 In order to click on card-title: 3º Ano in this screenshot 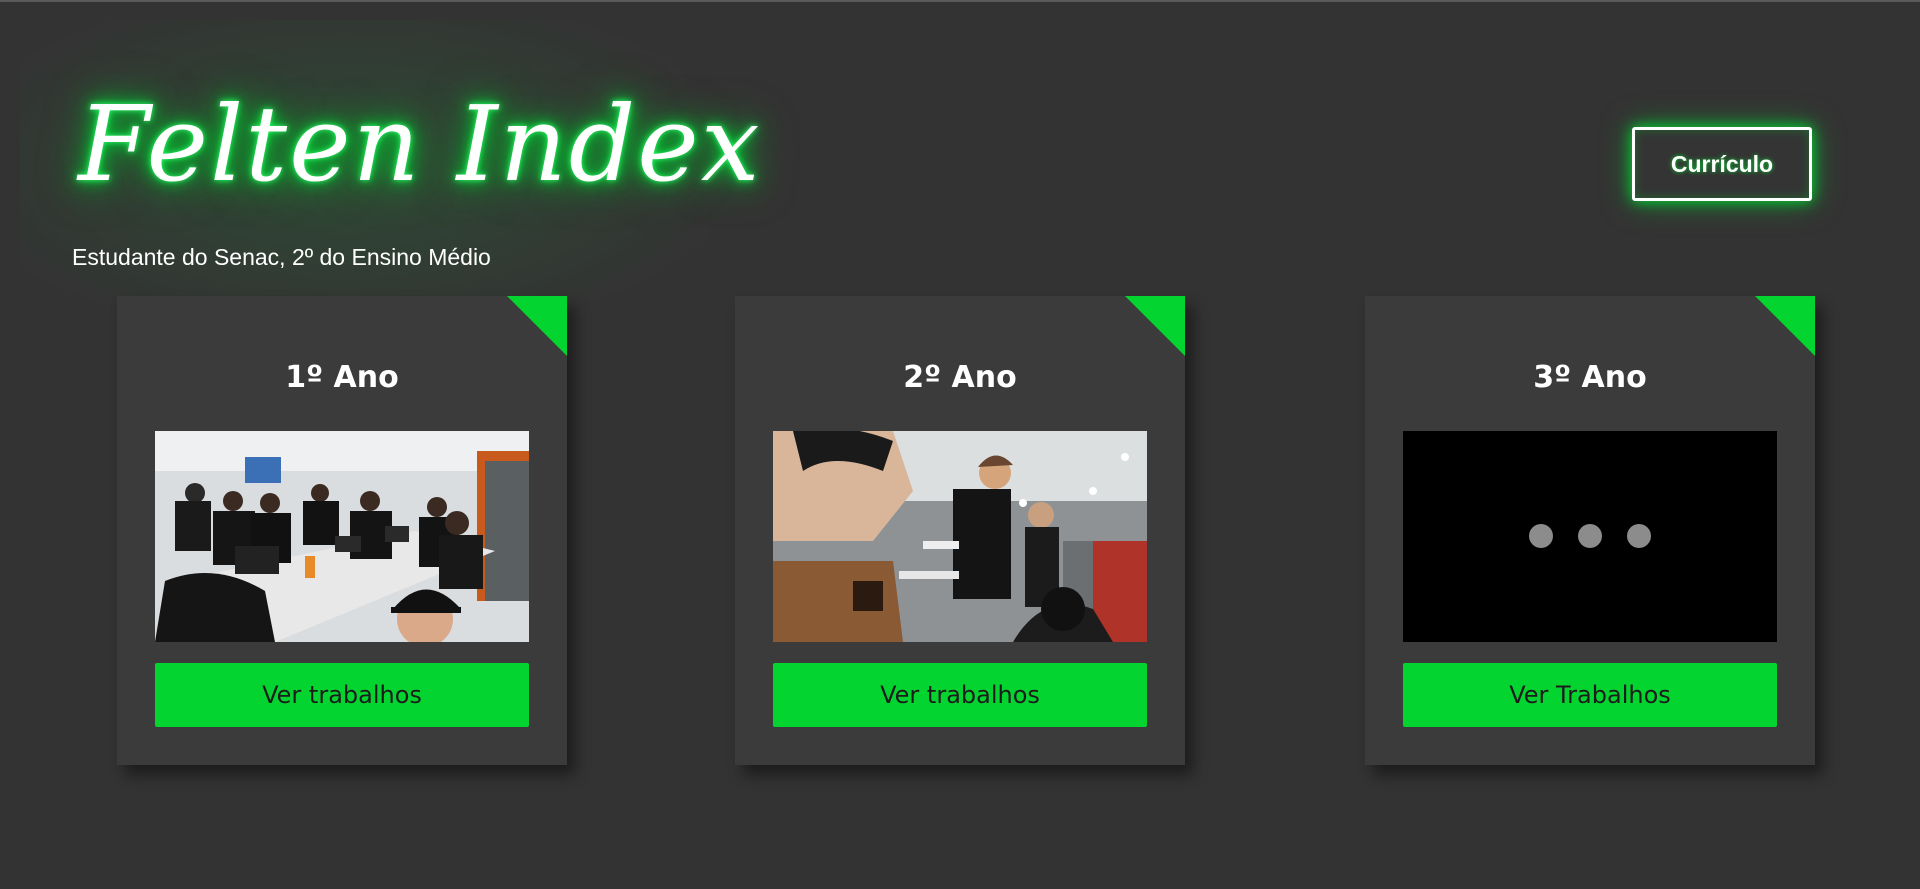, I will do `click(1590, 377)`.